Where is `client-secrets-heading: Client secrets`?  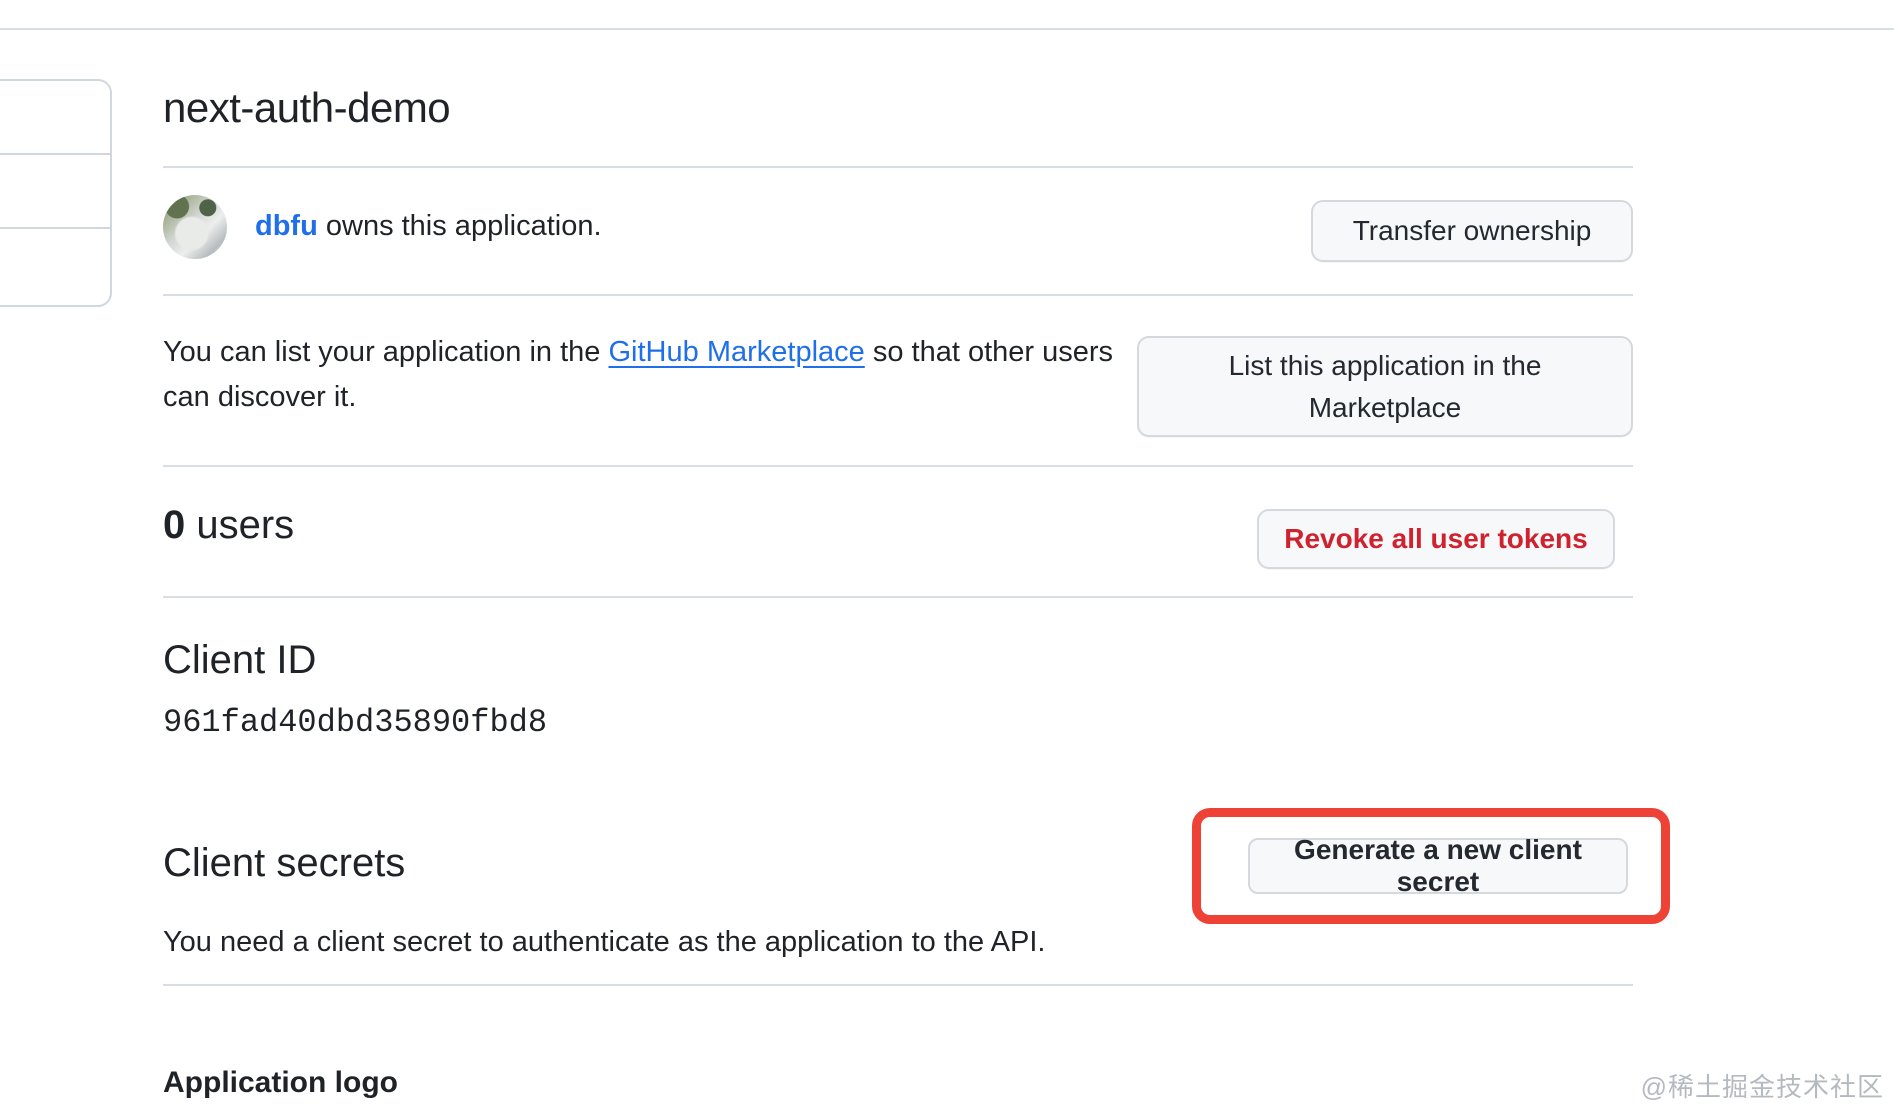
client-secrets-heading: Client secrets is located at coordinates (284, 863).